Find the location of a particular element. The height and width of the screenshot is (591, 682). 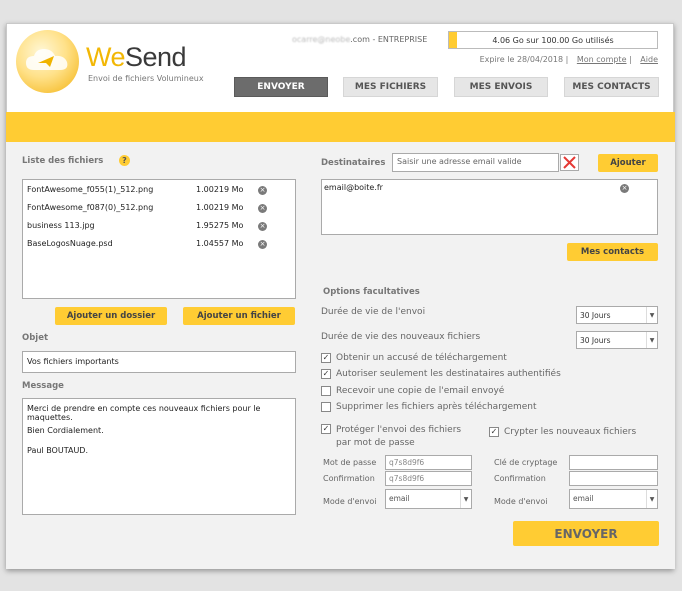

confirm-password-label: Confirmation is located at coordinates (349, 478).